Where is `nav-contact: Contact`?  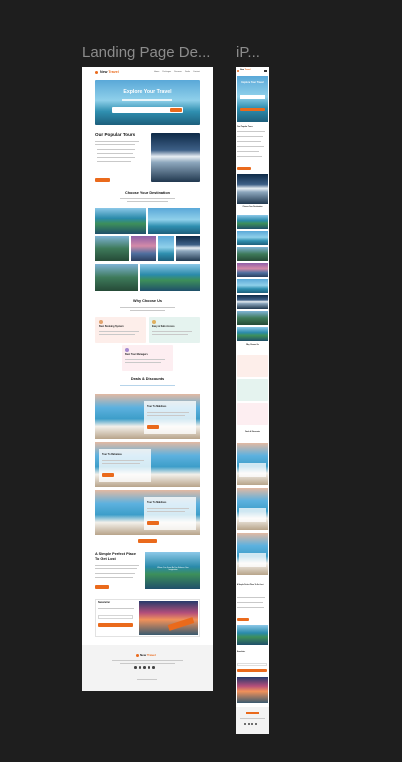 nav-contact: Contact is located at coordinates (196, 72).